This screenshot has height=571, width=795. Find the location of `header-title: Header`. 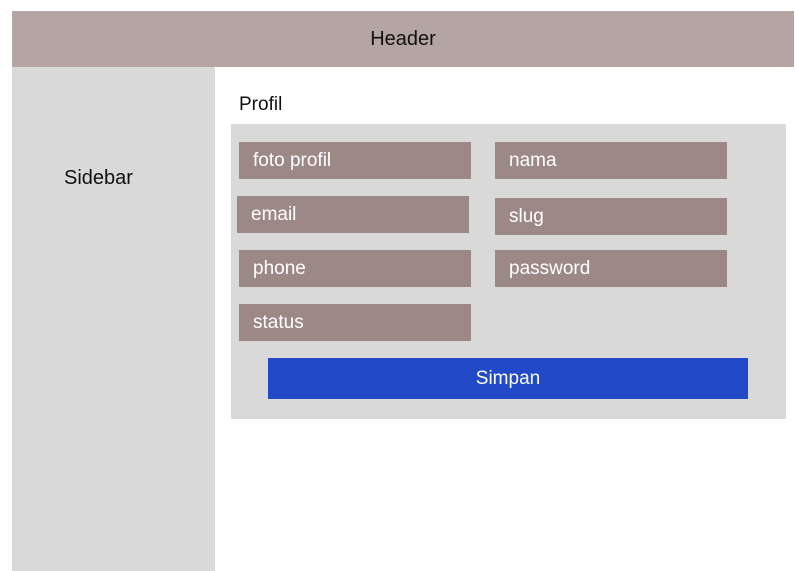

header-title: Header is located at coordinates (403, 38).